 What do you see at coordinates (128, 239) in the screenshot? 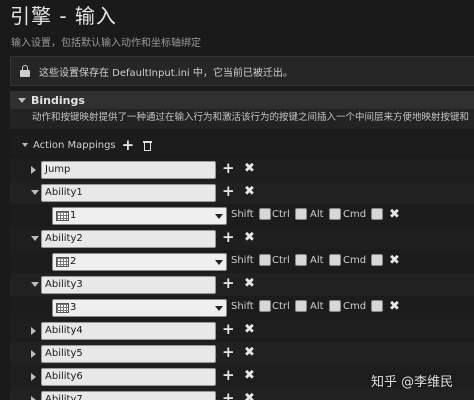
I see `action-name-field: Ability2` at bounding box center [128, 239].